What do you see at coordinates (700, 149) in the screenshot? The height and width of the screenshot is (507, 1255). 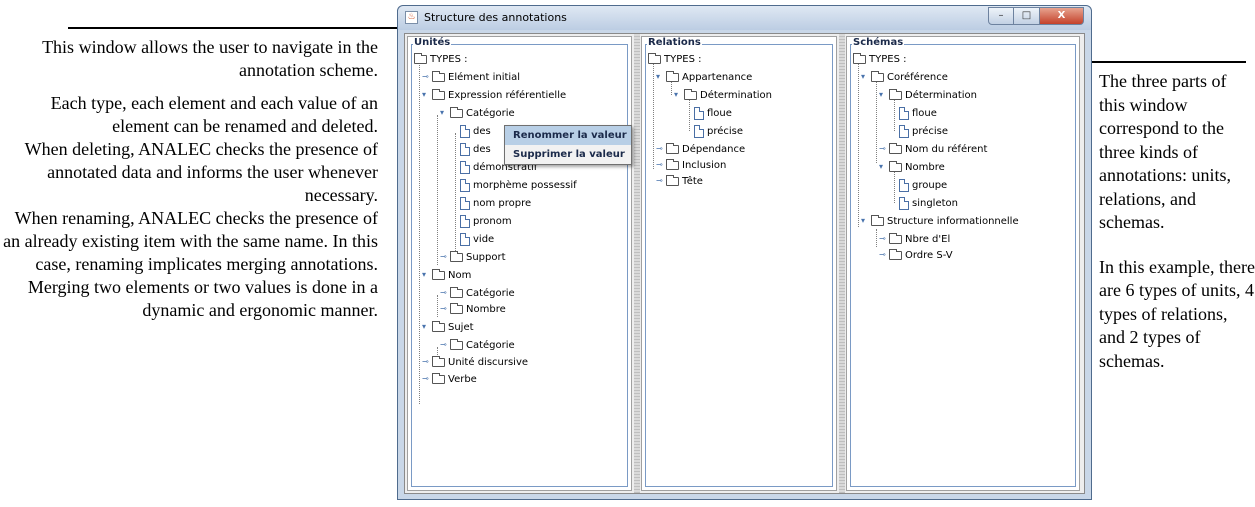 I see `tree-item: ⊸ Dépendance` at bounding box center [700, 149].